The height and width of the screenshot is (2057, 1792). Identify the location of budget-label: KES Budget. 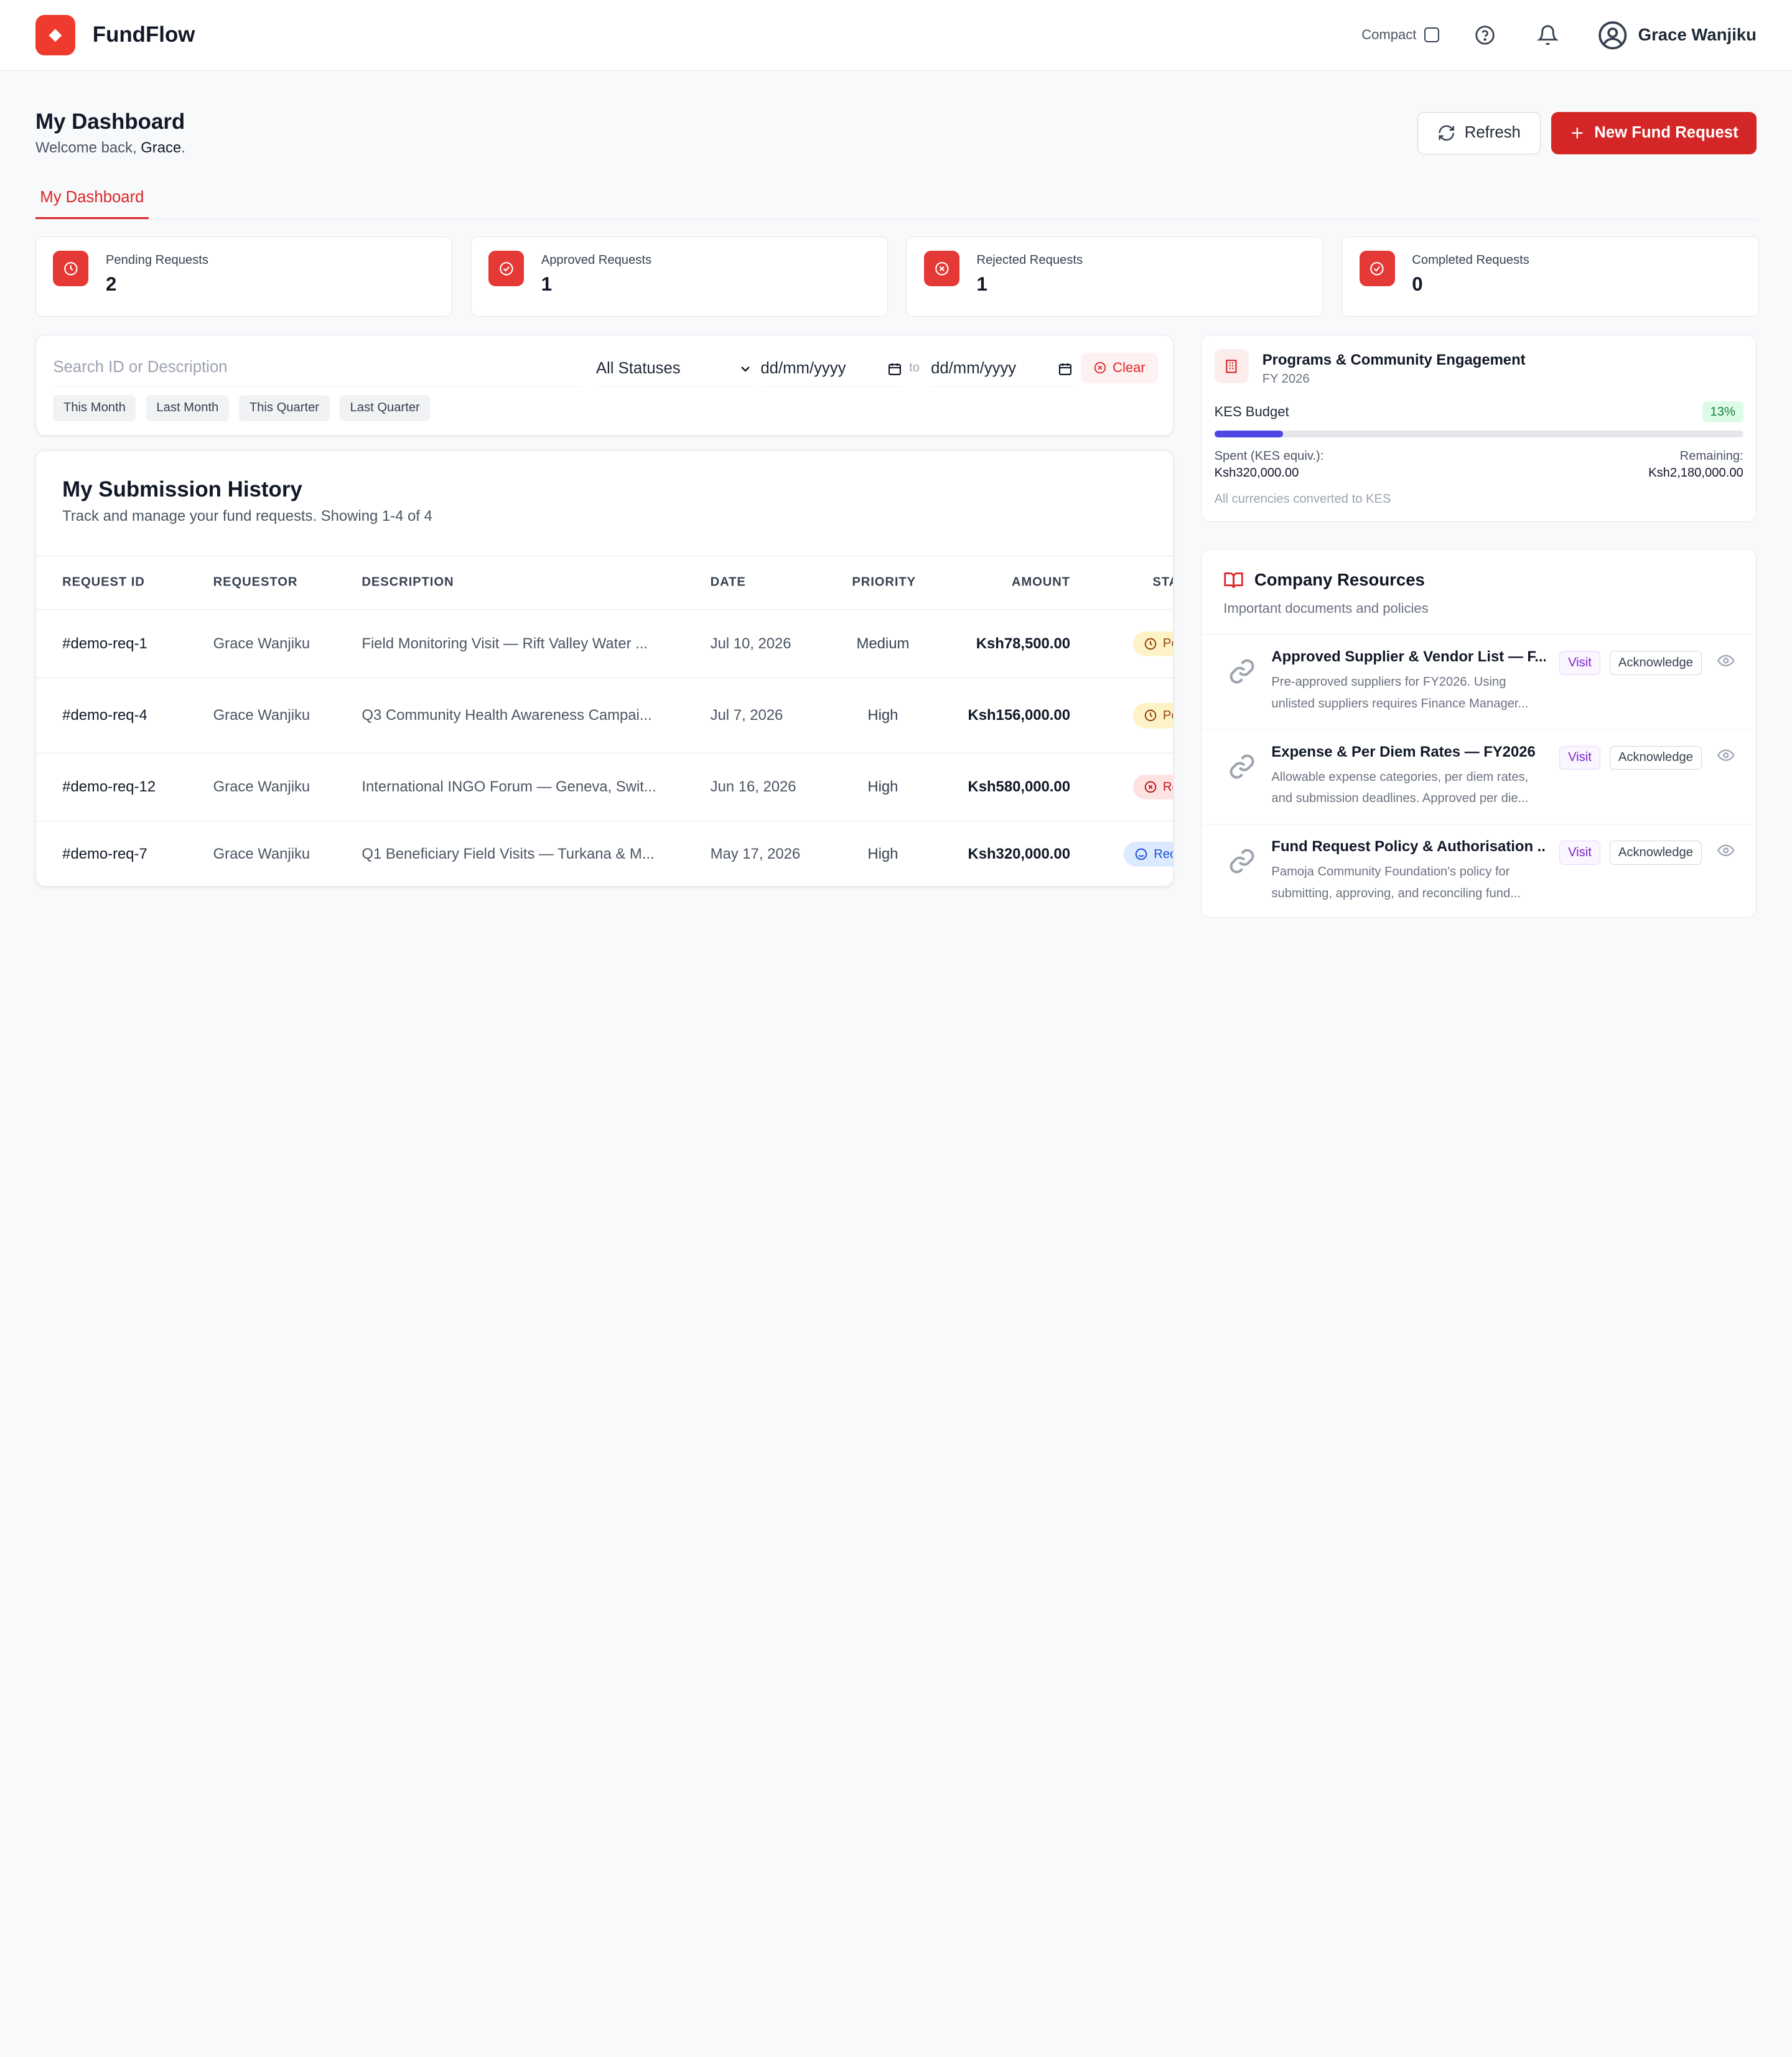
(1251, 412).